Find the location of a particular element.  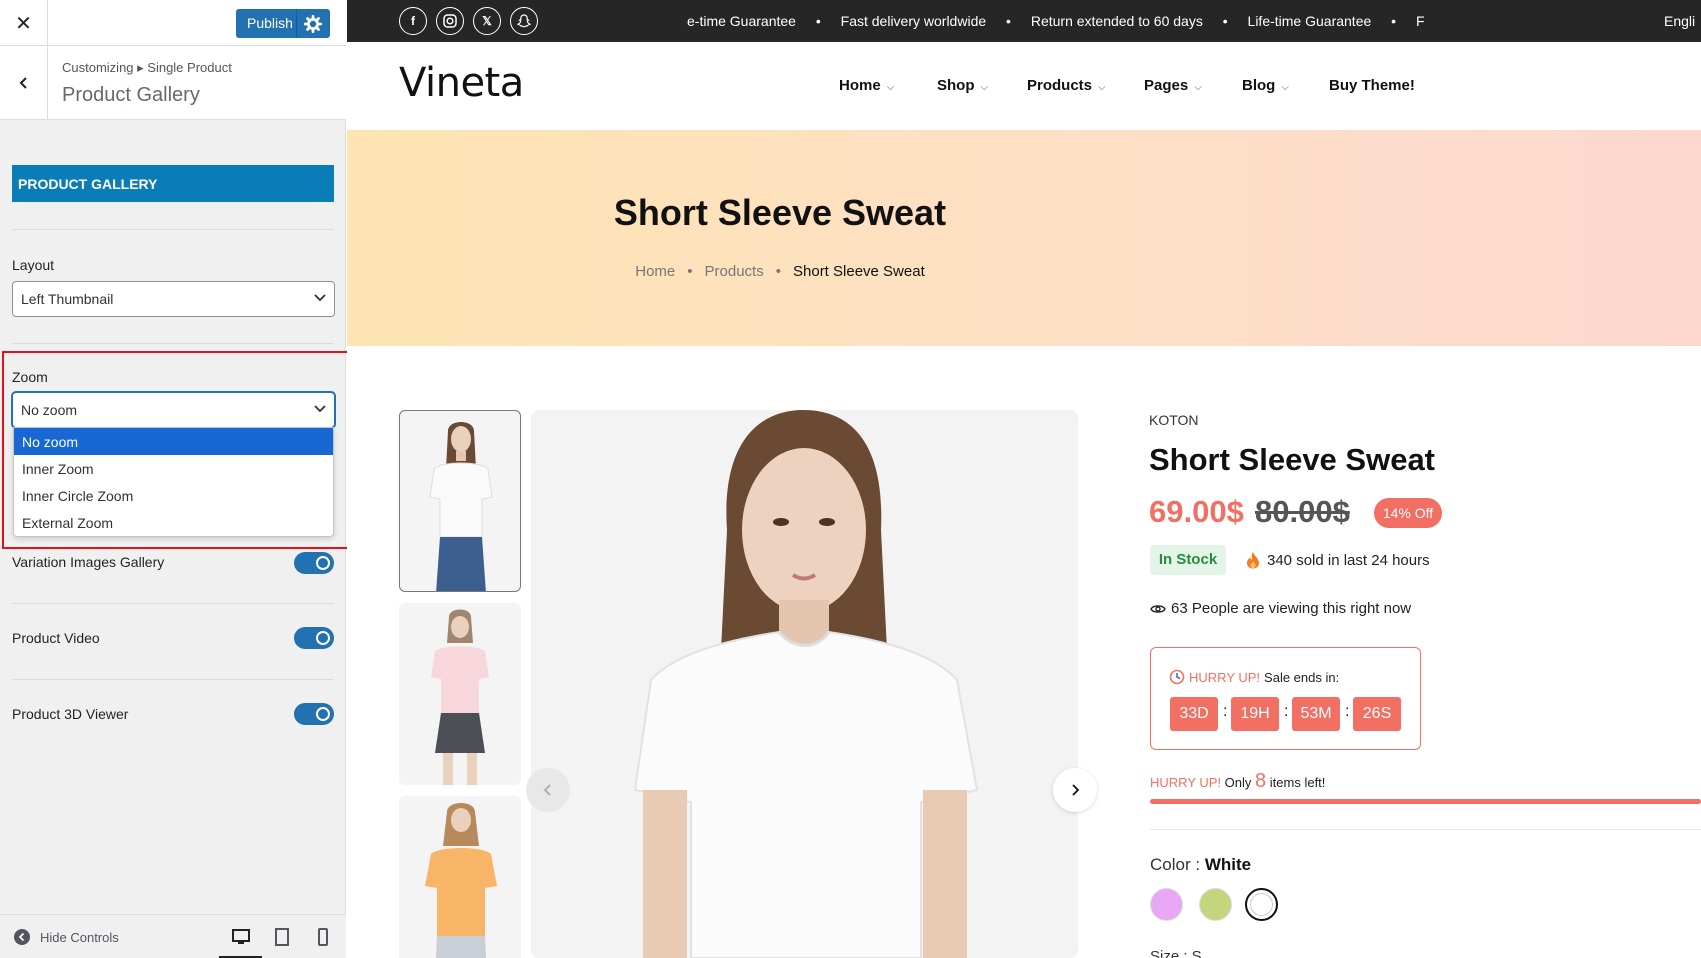

ticker-item: Return extended to 60 days is located at coordinates (1116, 21).